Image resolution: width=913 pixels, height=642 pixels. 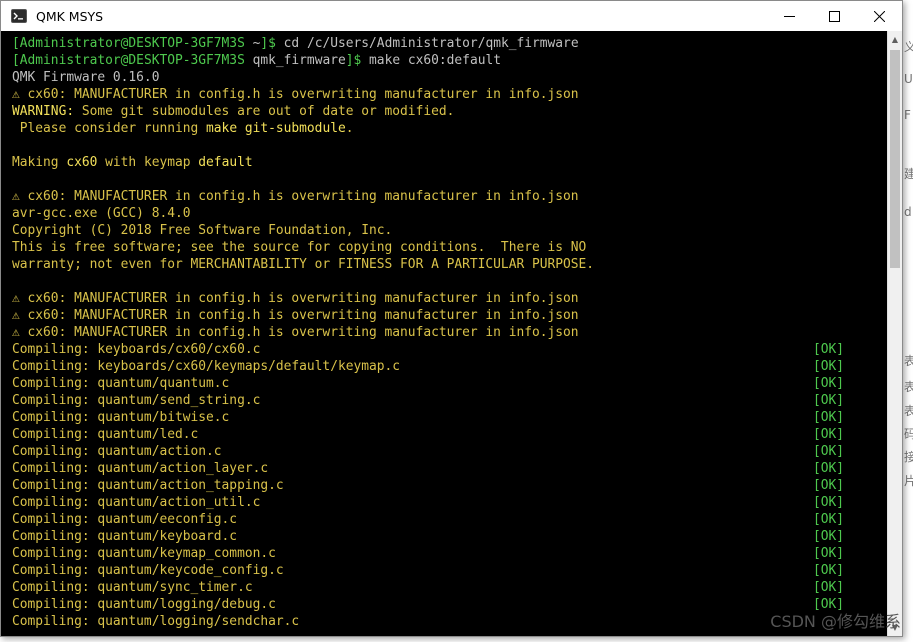 What do you see at coordinates (435, 60) in the screenshot?
I see `command-text: make cx60:default` at bounding box center [435, 60].